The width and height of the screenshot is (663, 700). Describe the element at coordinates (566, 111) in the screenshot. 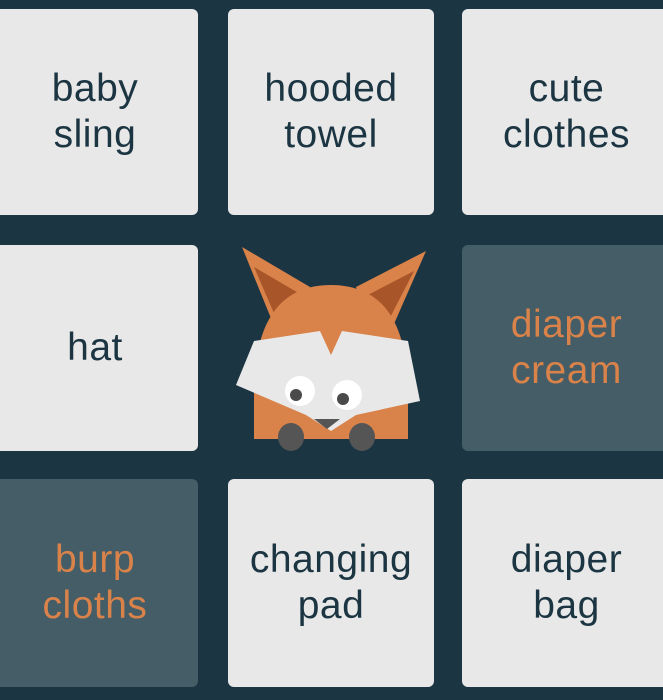

I see `tile-label: cute clothes` at that location.